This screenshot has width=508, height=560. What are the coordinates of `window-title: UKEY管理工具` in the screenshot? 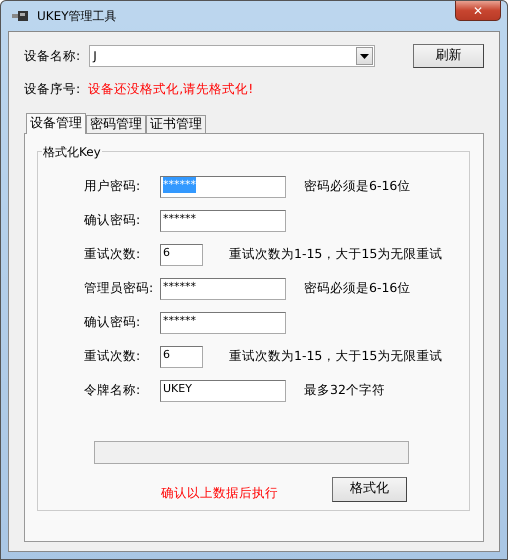 It's located at (77, 16).